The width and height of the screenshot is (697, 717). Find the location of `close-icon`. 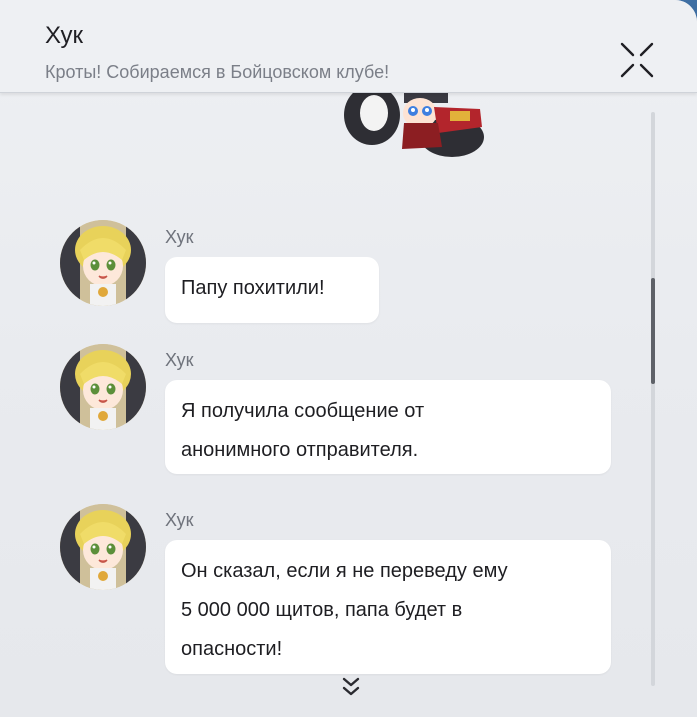

close-icon is located at coordinates (637, 60).